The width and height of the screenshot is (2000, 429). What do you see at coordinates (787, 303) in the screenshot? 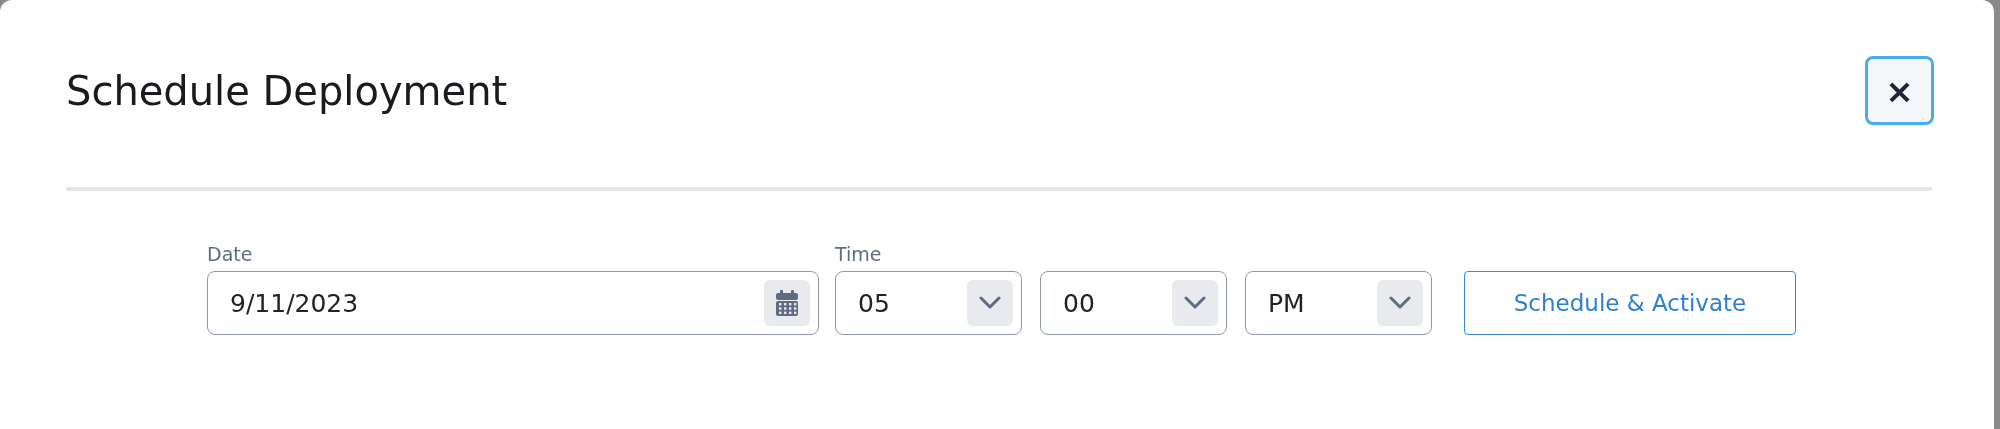
I see `calendar-icon` at bounding box center [787, 303].